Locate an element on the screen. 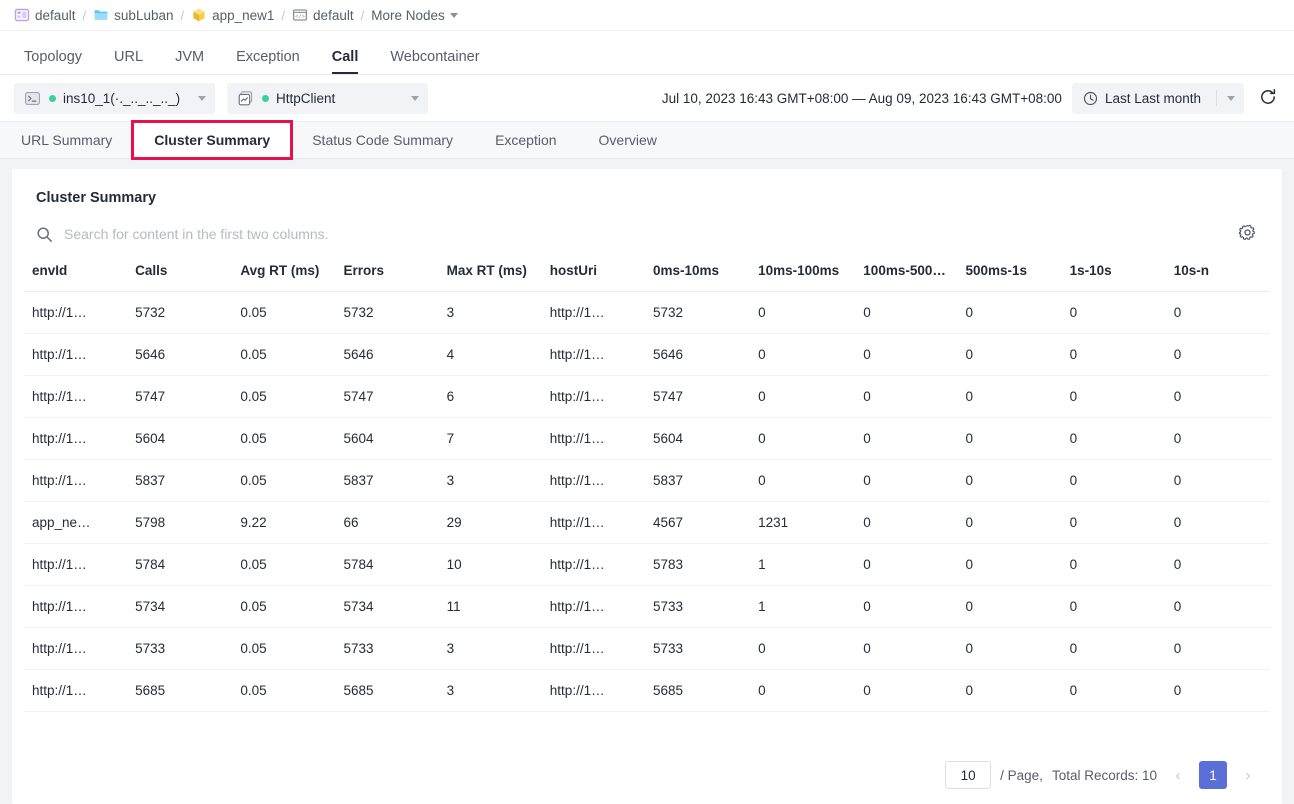 The image size is (1294, 804). subtab-url-summary: URL Summary is located at coordinates (66, 140).